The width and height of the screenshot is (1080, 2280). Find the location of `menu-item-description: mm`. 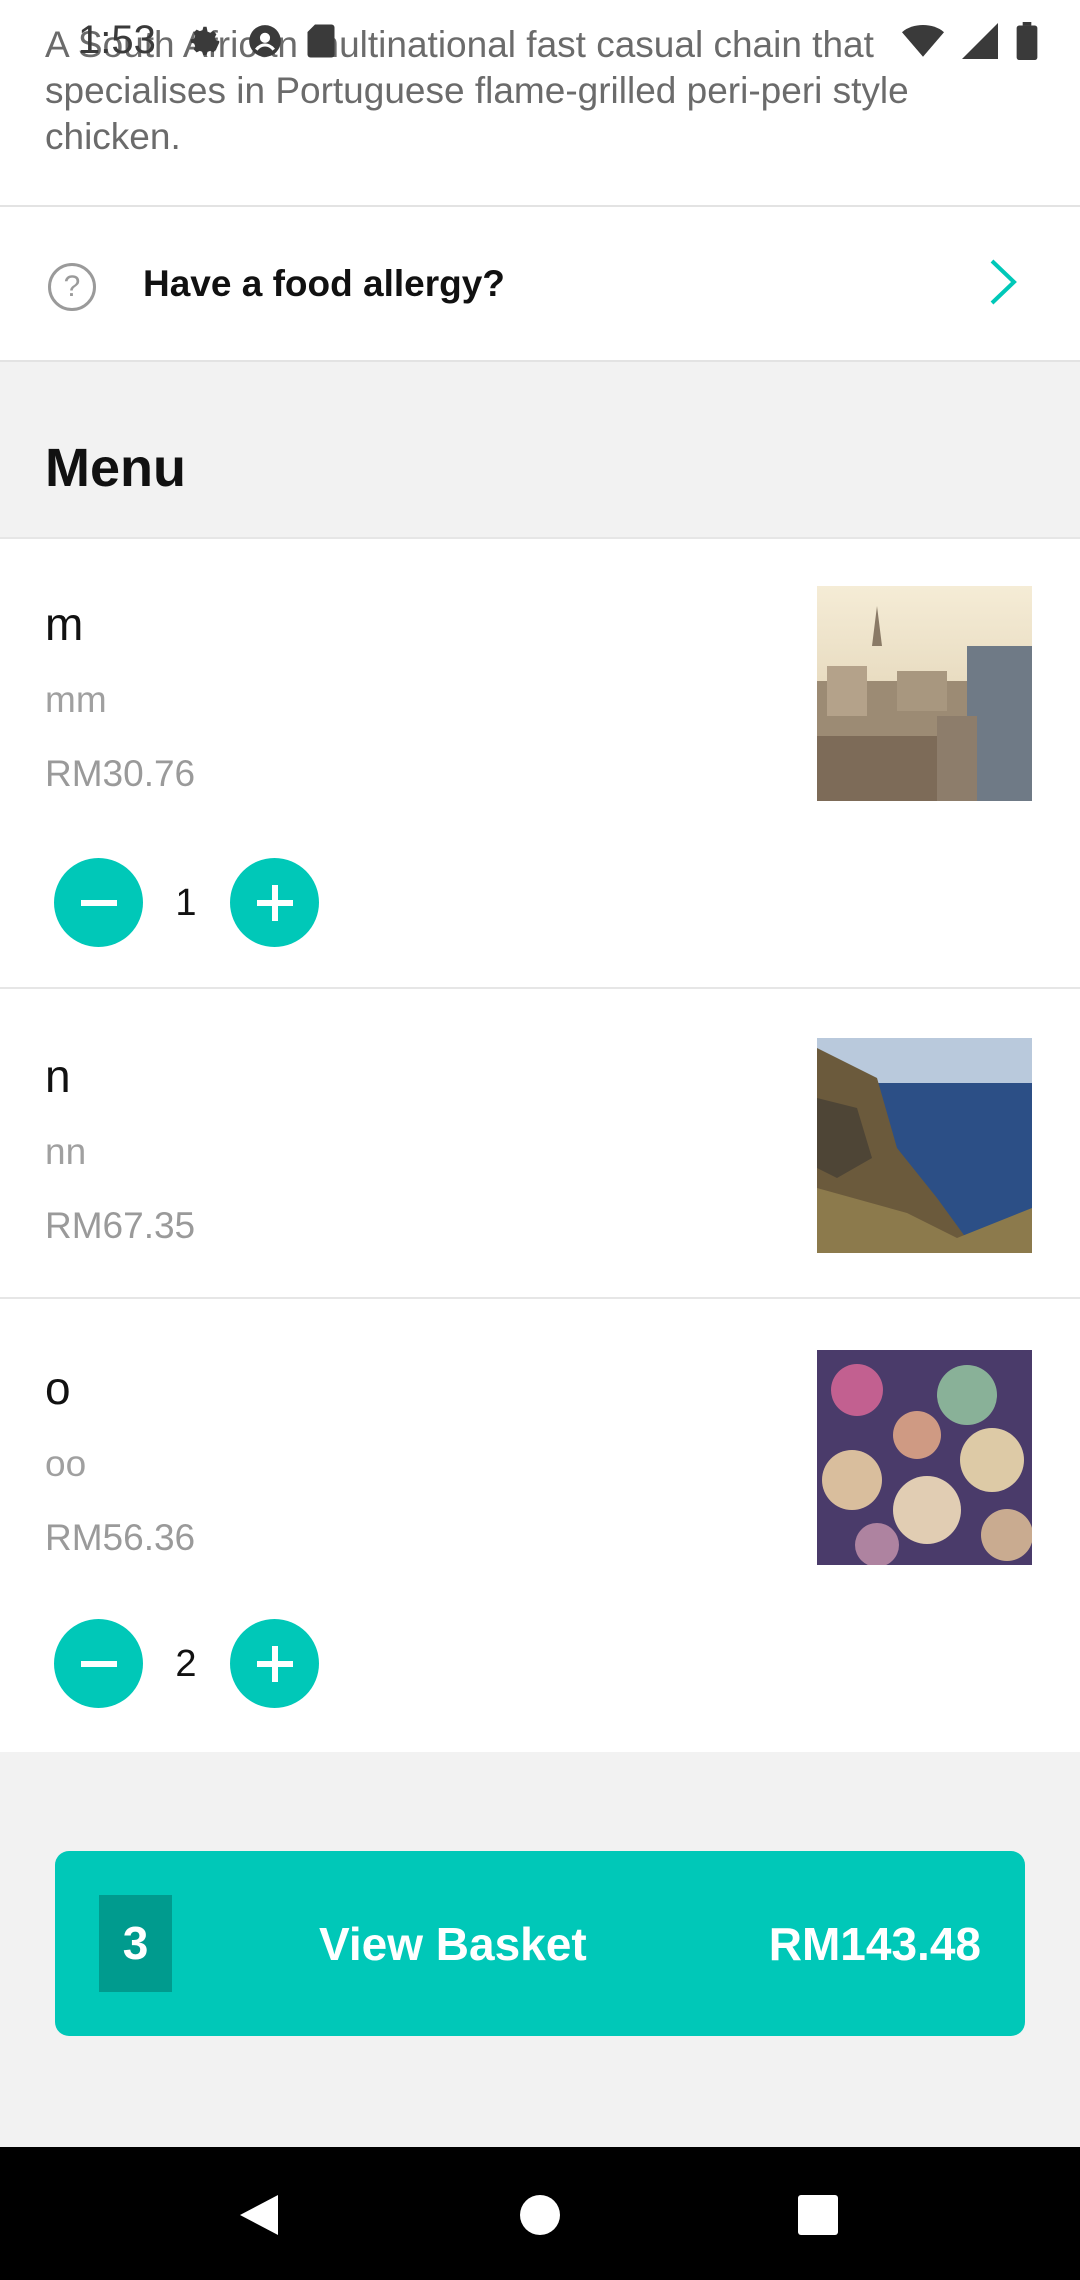

menu-item-description: mm is located at coordinates (76, 699).